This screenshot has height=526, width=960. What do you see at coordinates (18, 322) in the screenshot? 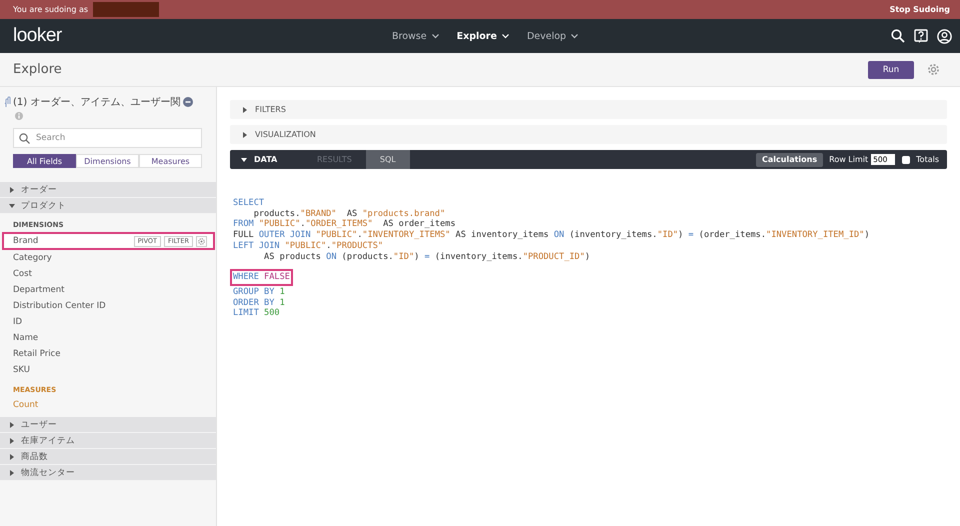
I see `field-label: ID` at bounding box center [18, 322].